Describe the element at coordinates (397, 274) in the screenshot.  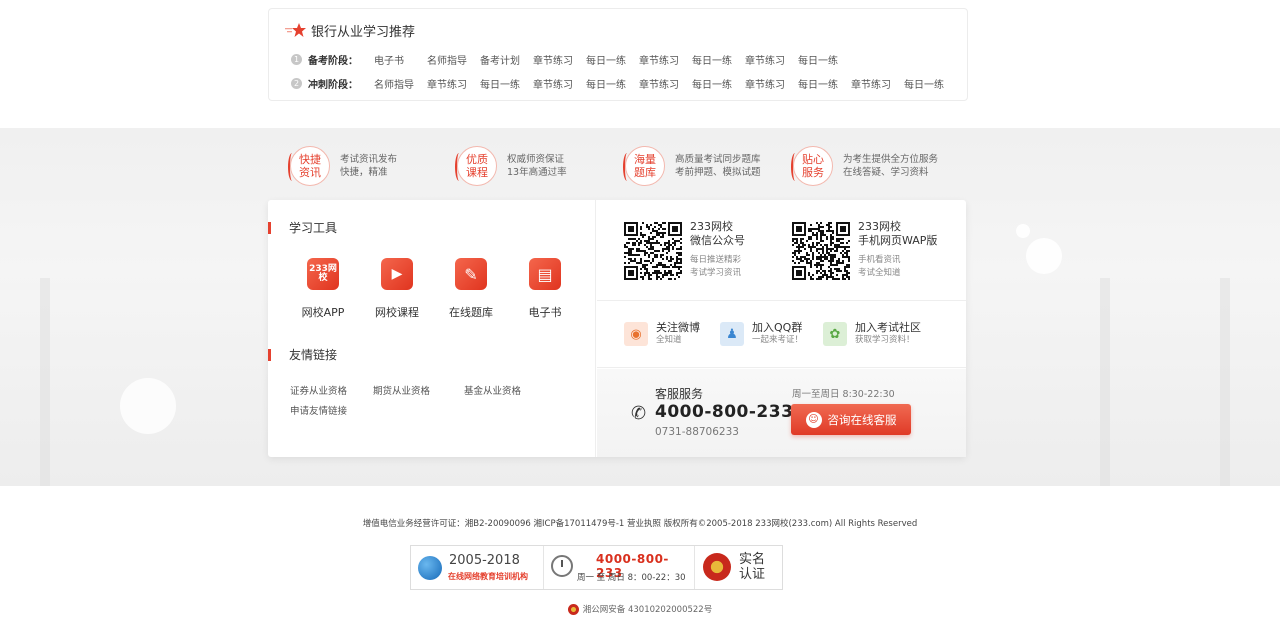
I see `video-icon: ▶` at that location.